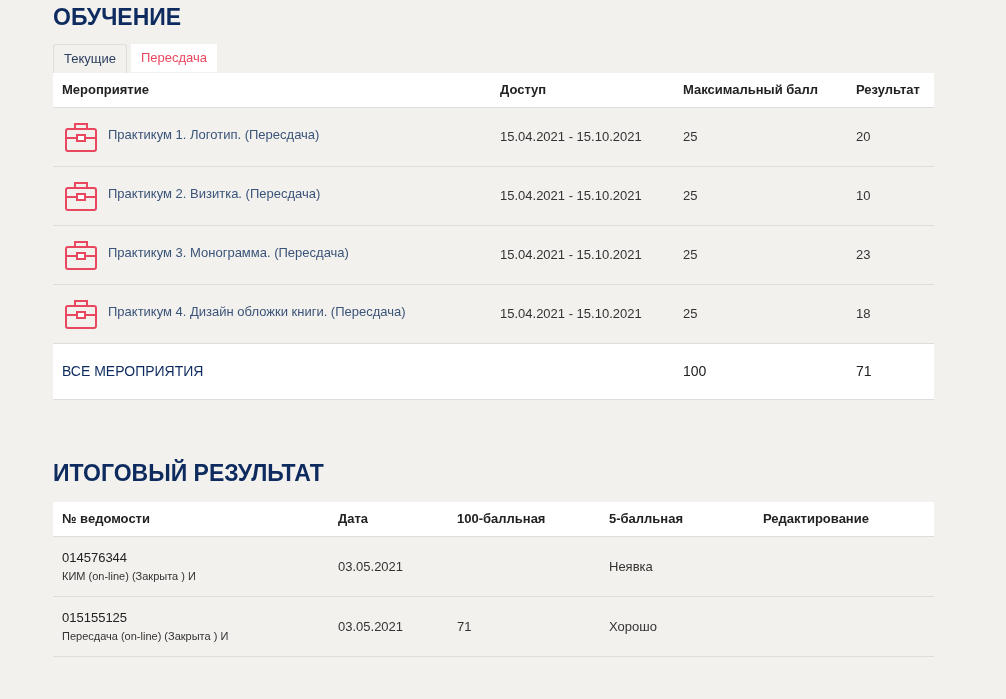  What do you see at coordinates (257, 312) in the screenshot?
I see `event-link: Практикум 4. Дизайн обложки книги. (Пересдача)` at bounding box center [257, 312].